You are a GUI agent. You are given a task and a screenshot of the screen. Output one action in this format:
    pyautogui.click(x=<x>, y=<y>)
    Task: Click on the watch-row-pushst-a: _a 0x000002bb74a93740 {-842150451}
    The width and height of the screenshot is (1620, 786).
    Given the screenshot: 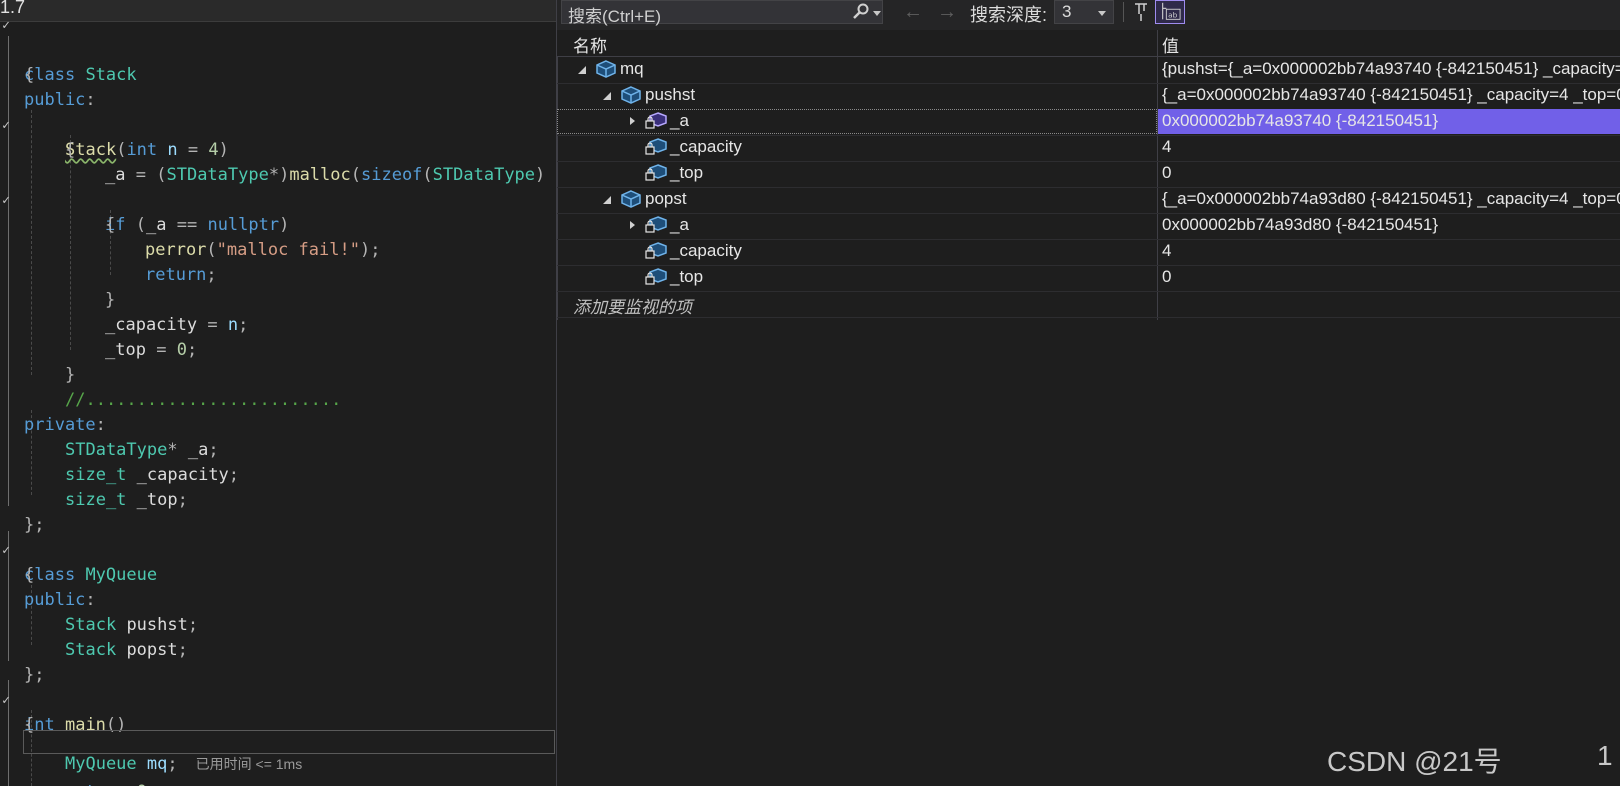 What is the action you would take?
    pyautogui.click(x=1088, y=122)
    